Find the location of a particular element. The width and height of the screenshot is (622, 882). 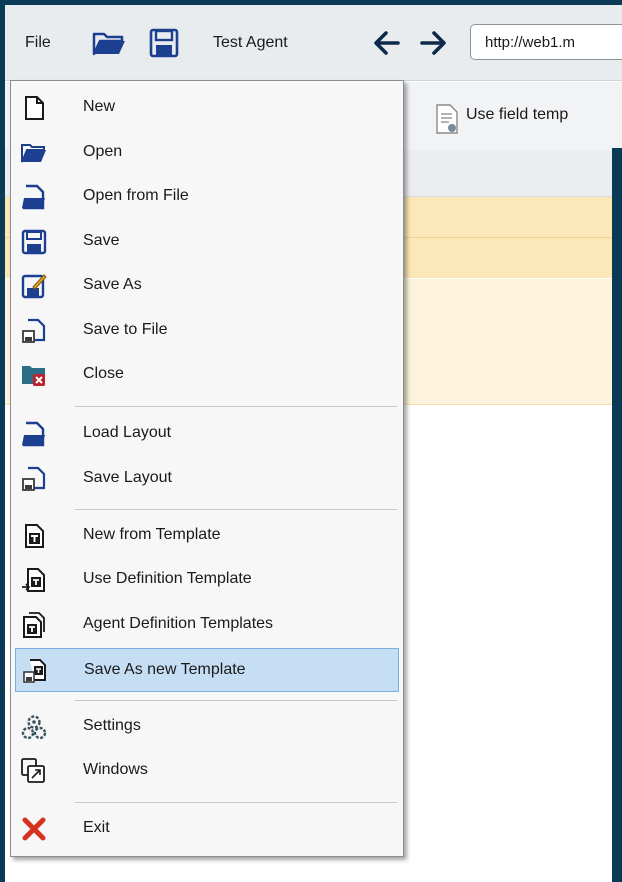

menu-item-label: Exit is located at coordinates (96, 827).